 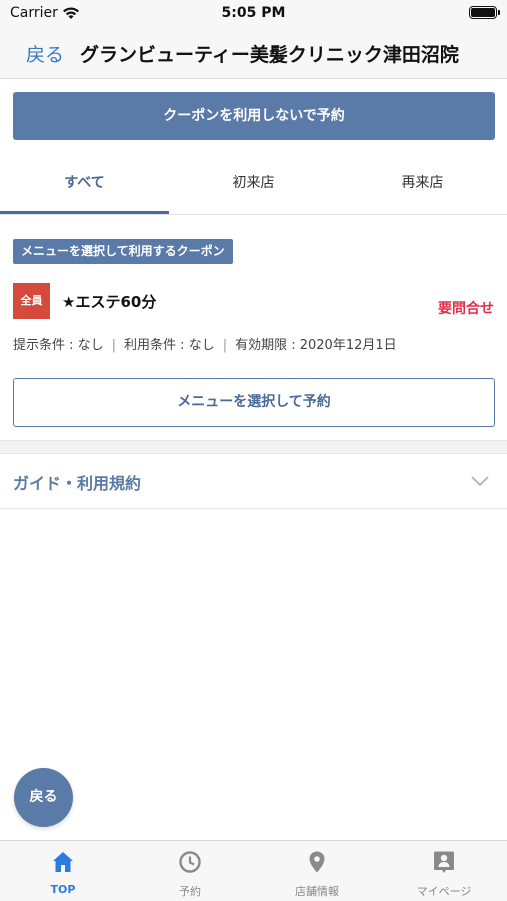 I want to click on tabbar-item-mypage: マイページ, so click(x=444, y=871).